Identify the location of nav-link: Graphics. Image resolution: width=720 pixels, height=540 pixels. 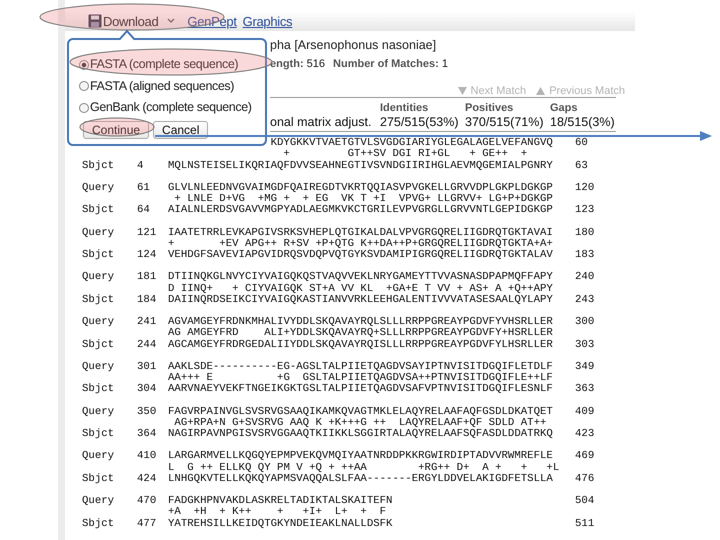
(267, 21).